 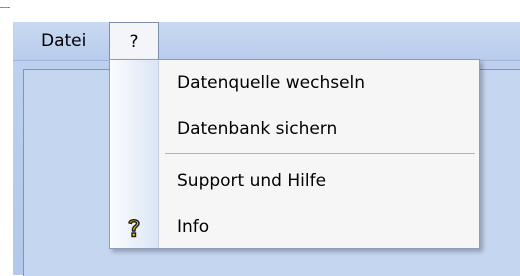 I want to click on menu-item-label: Datenbank sichern, so click(x=257, y=129).